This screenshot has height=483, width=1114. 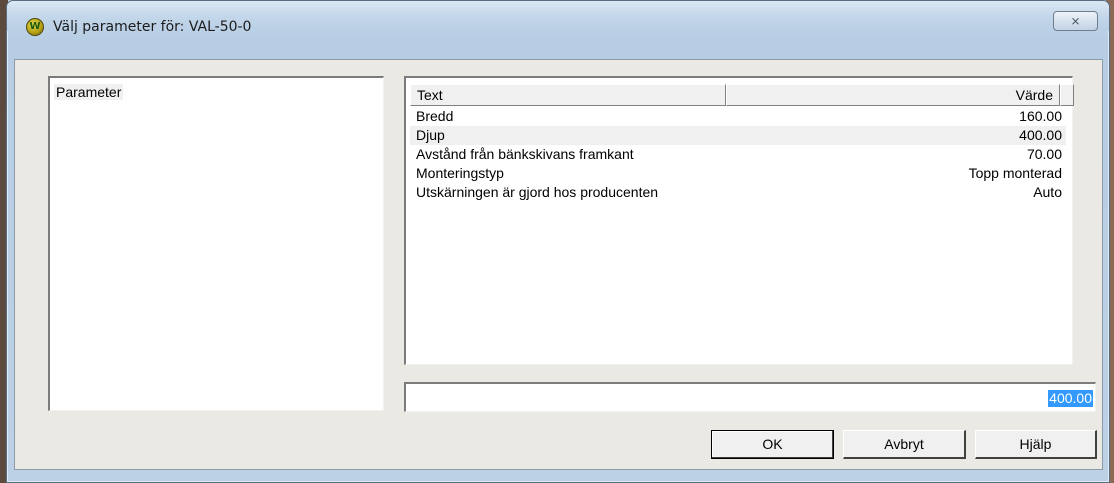 I want to click on row-text: Bredd, so click(x=435, y=116).